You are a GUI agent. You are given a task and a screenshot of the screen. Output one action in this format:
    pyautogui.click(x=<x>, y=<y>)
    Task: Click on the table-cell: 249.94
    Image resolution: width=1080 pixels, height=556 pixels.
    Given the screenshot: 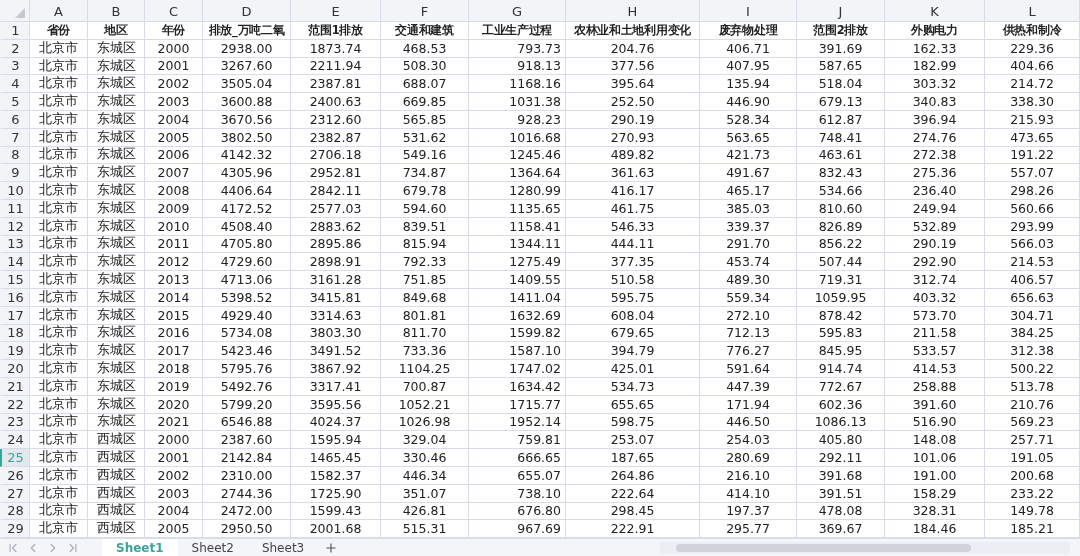 What is the action you would take?
    pyautogui.click(x=935, y=208)
    